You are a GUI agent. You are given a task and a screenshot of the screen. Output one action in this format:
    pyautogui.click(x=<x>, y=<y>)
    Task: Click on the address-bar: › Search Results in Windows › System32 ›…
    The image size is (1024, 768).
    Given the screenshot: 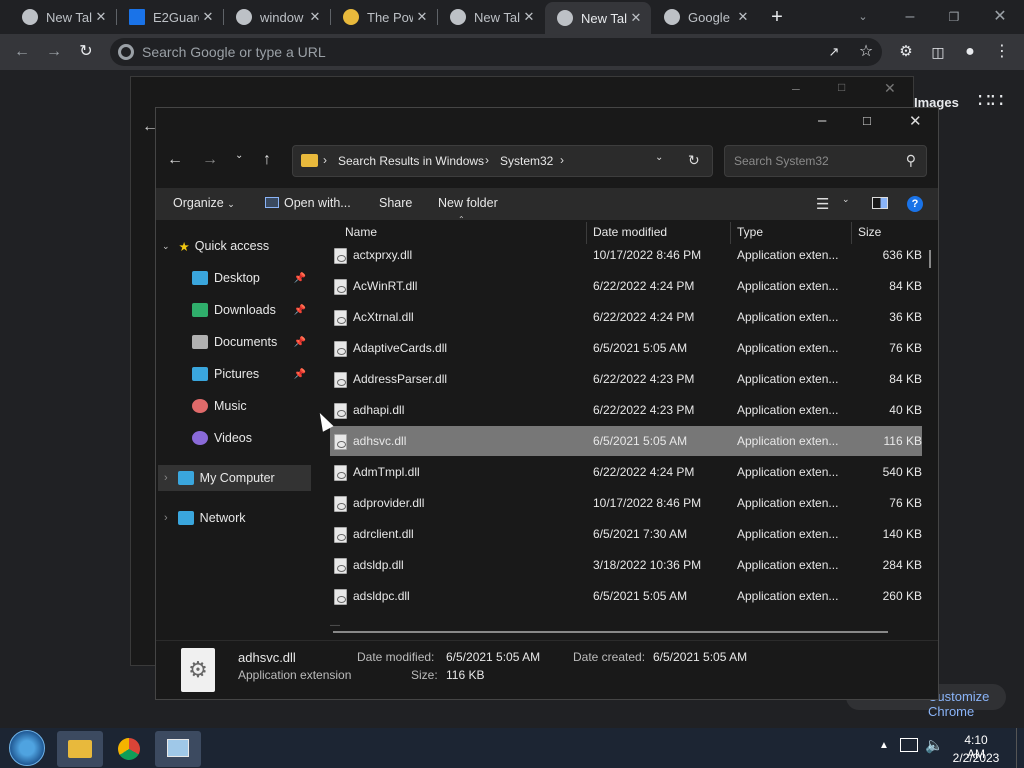 What is the action you would take?
    pyautogui.click(x=502, y=161)
    